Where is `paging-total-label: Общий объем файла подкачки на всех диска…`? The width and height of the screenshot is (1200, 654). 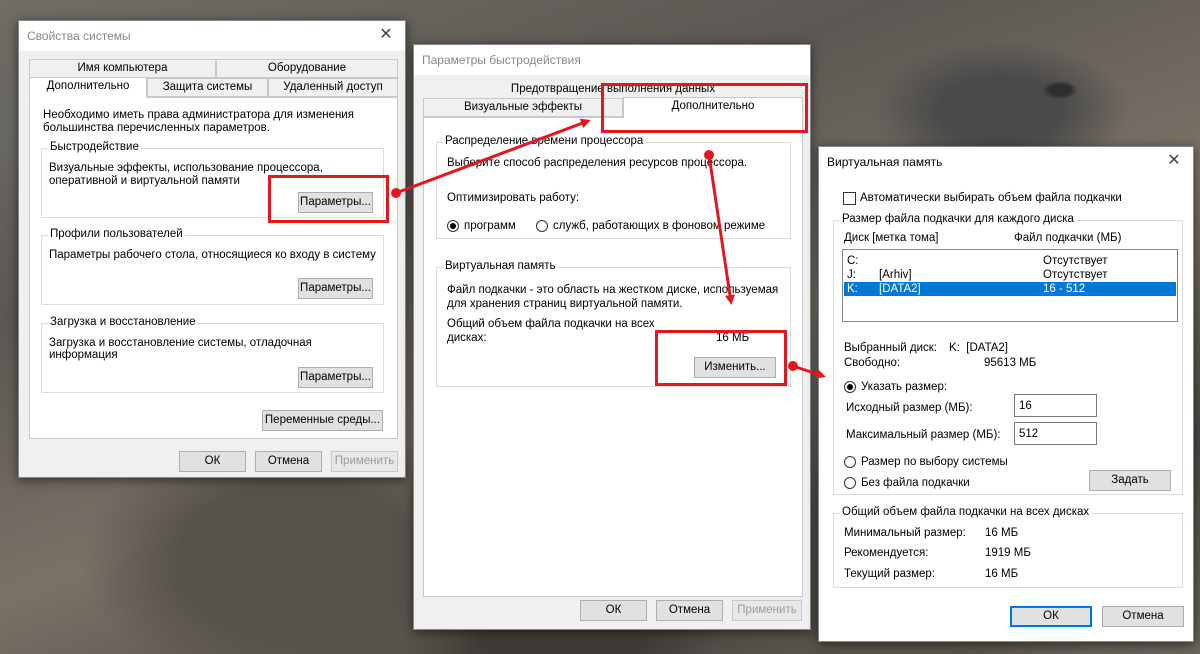
paging-total-label: Общий объем файла подкачки на всех диска… is located at coordinates (551, 331).